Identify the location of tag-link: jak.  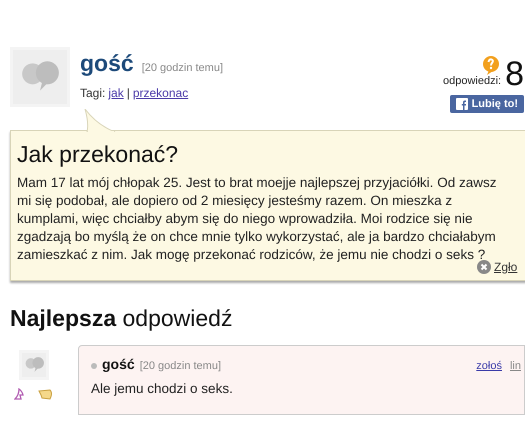
(116, 93).